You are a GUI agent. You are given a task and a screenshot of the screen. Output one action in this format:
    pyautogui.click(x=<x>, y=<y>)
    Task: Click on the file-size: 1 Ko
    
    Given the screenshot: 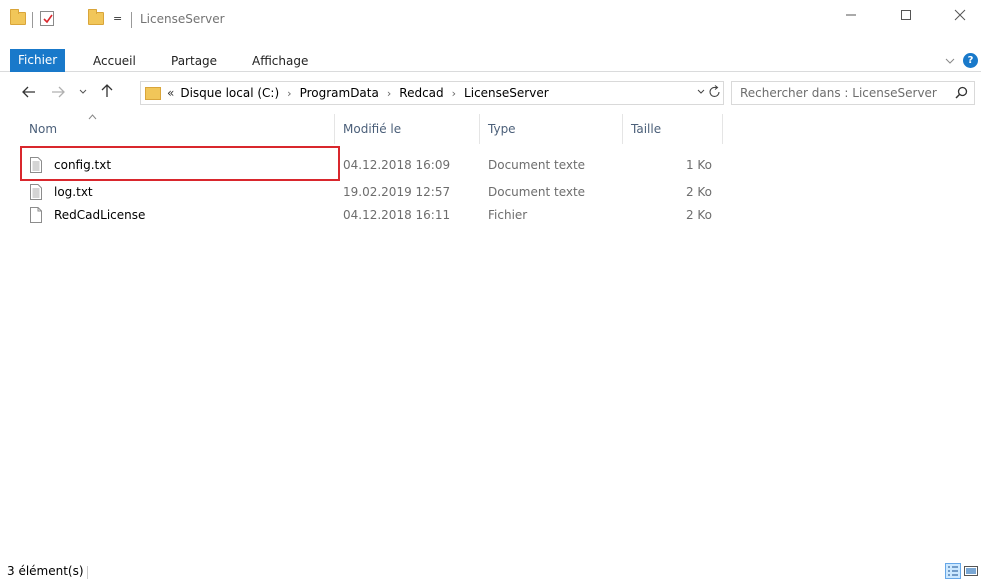 What is the action you would take?
    pyautogui.click(x=698, y=165)
    